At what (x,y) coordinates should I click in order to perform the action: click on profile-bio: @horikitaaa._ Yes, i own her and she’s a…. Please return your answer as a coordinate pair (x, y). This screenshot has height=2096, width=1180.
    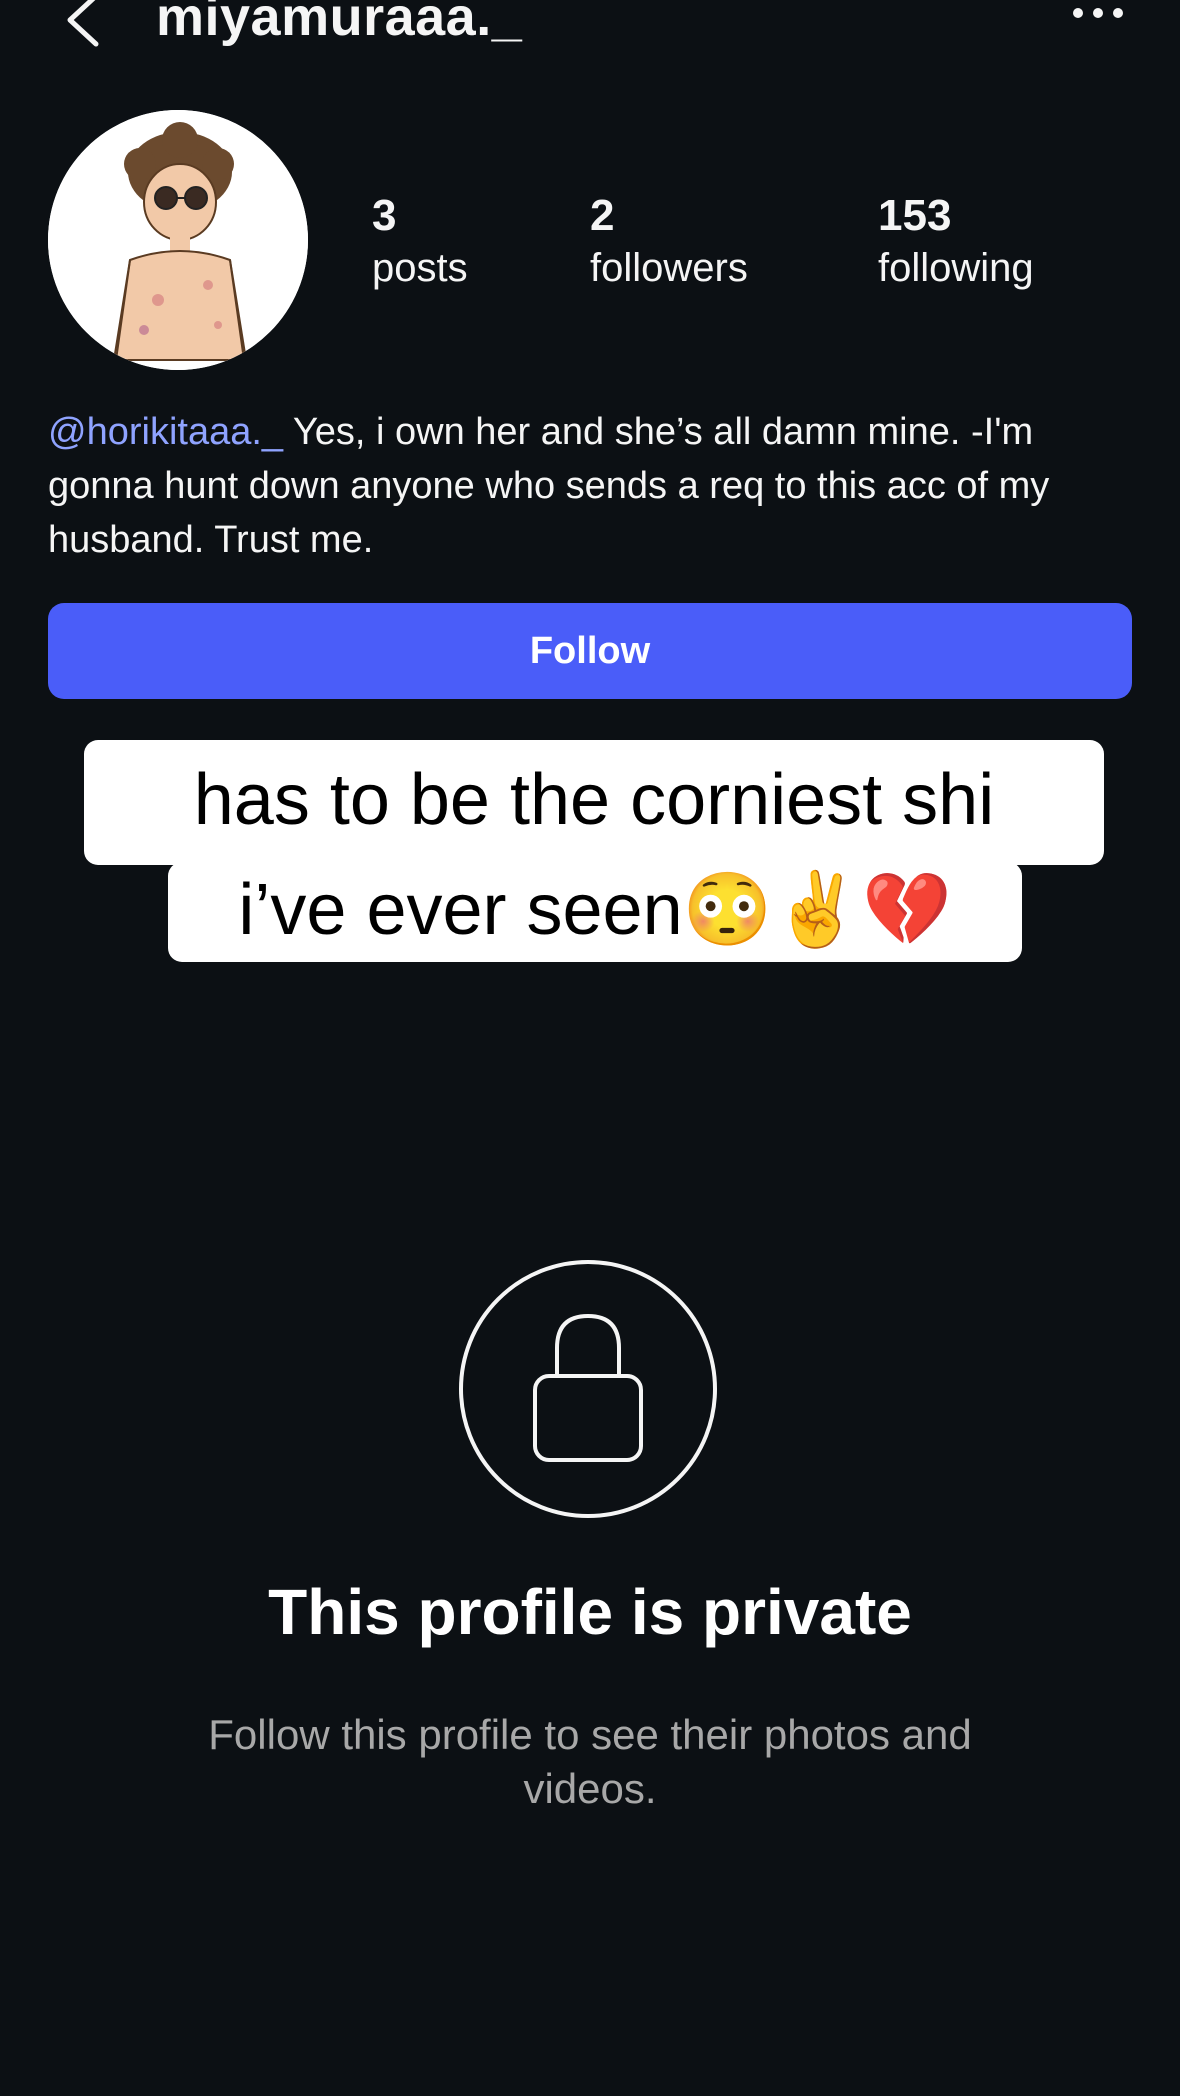
    Looking at the image, I should click on (593, 486).